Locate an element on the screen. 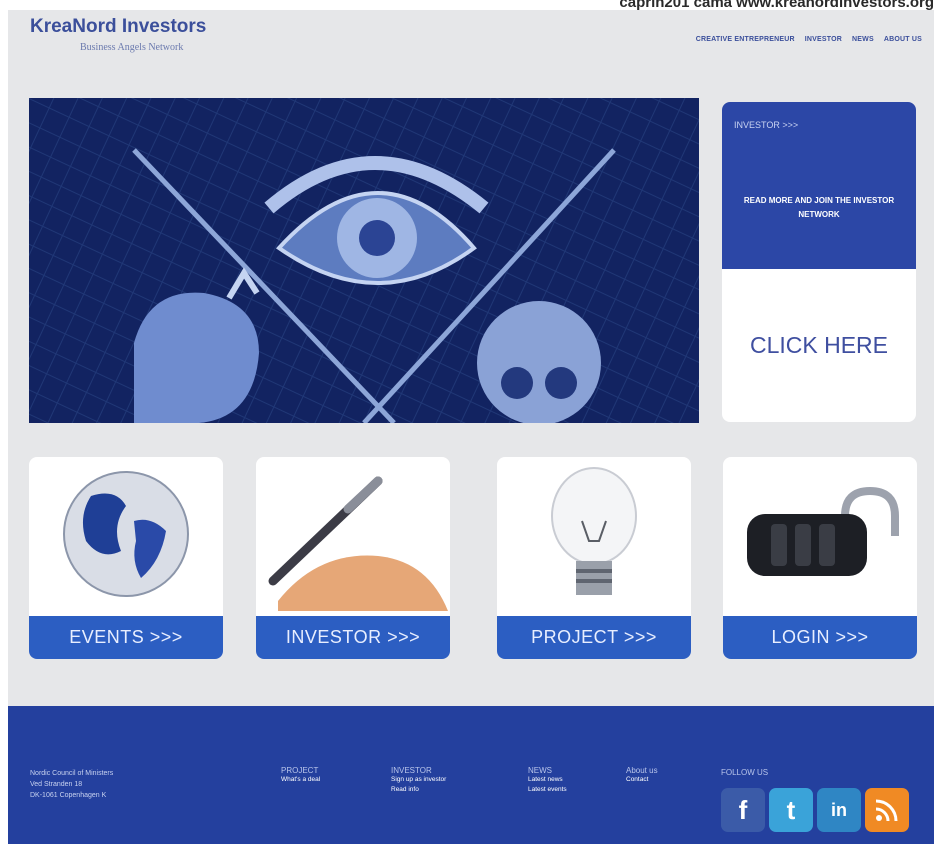 The image size is (934, 844). nav-creative-entrepreneur: CREATIVE ENTREPRENEUR is located at coordinates (745, 39).